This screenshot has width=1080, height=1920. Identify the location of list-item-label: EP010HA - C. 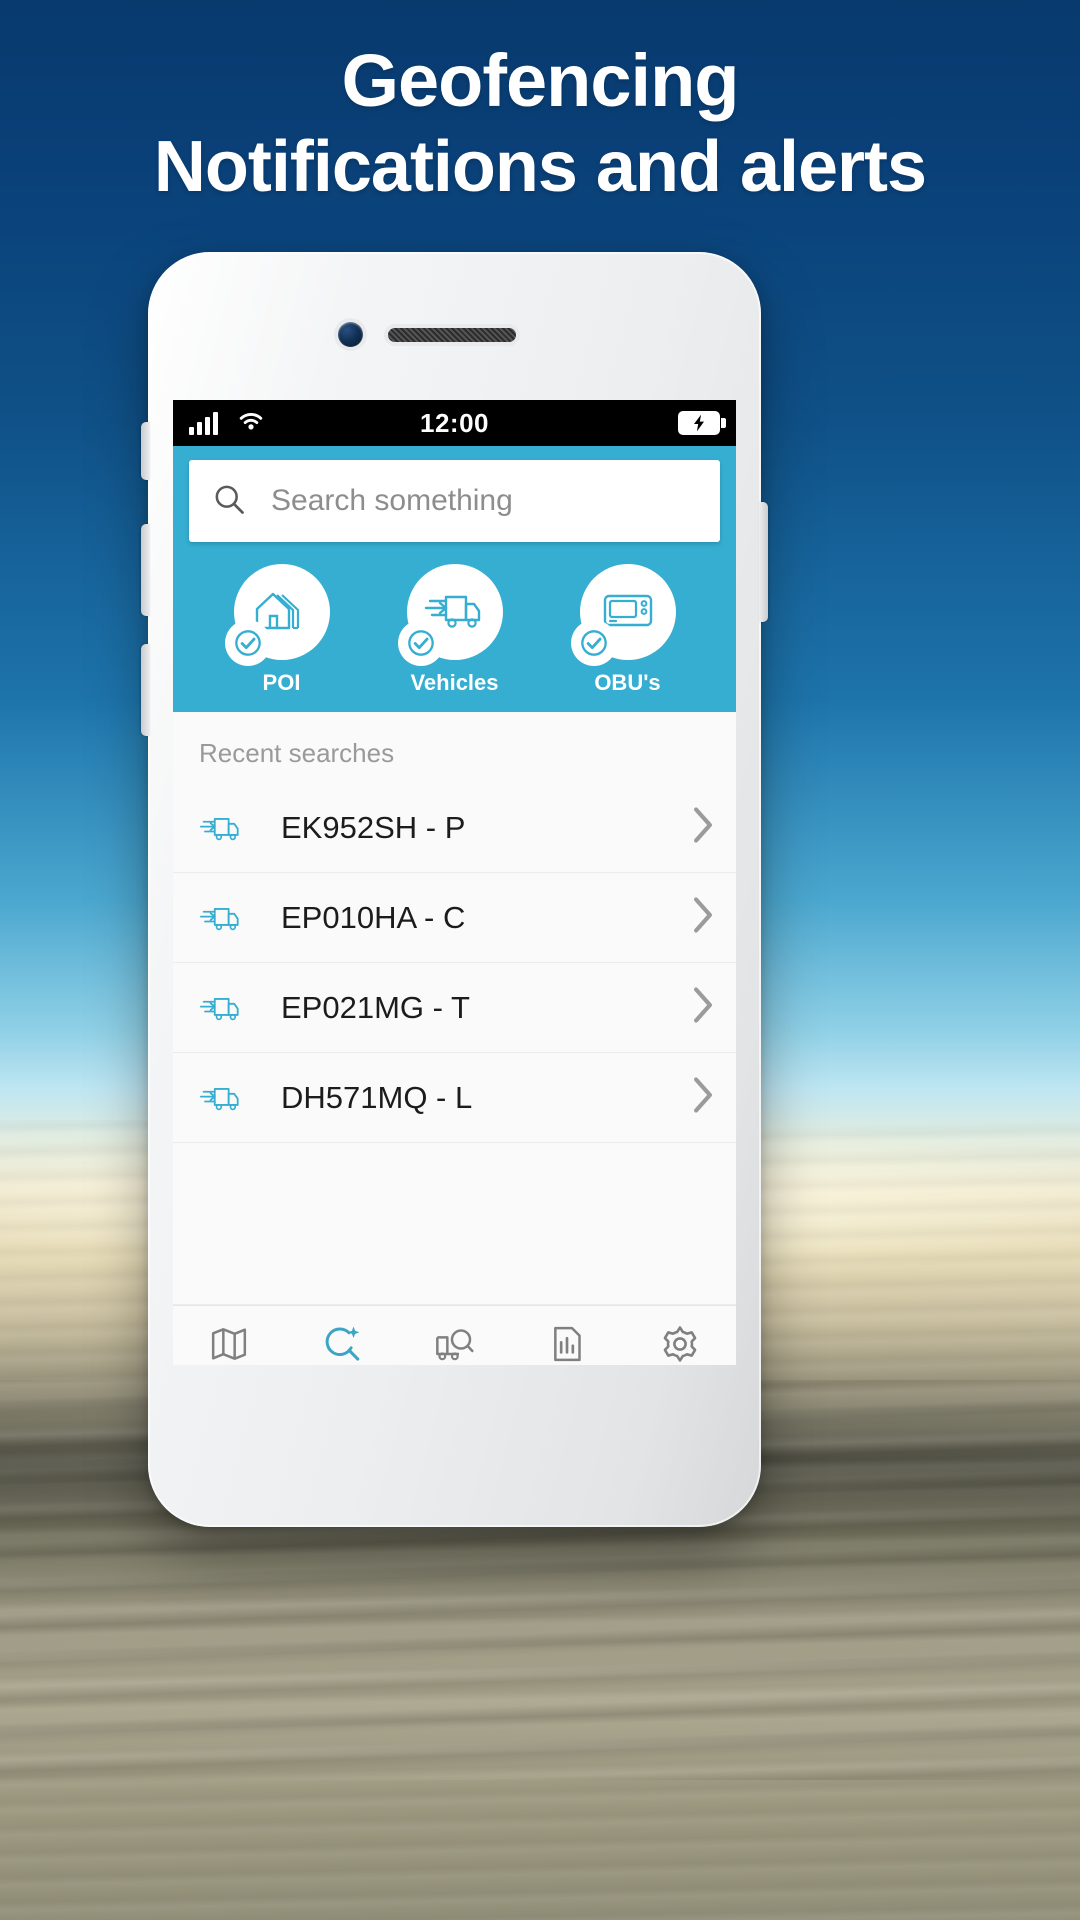
(373, 917).